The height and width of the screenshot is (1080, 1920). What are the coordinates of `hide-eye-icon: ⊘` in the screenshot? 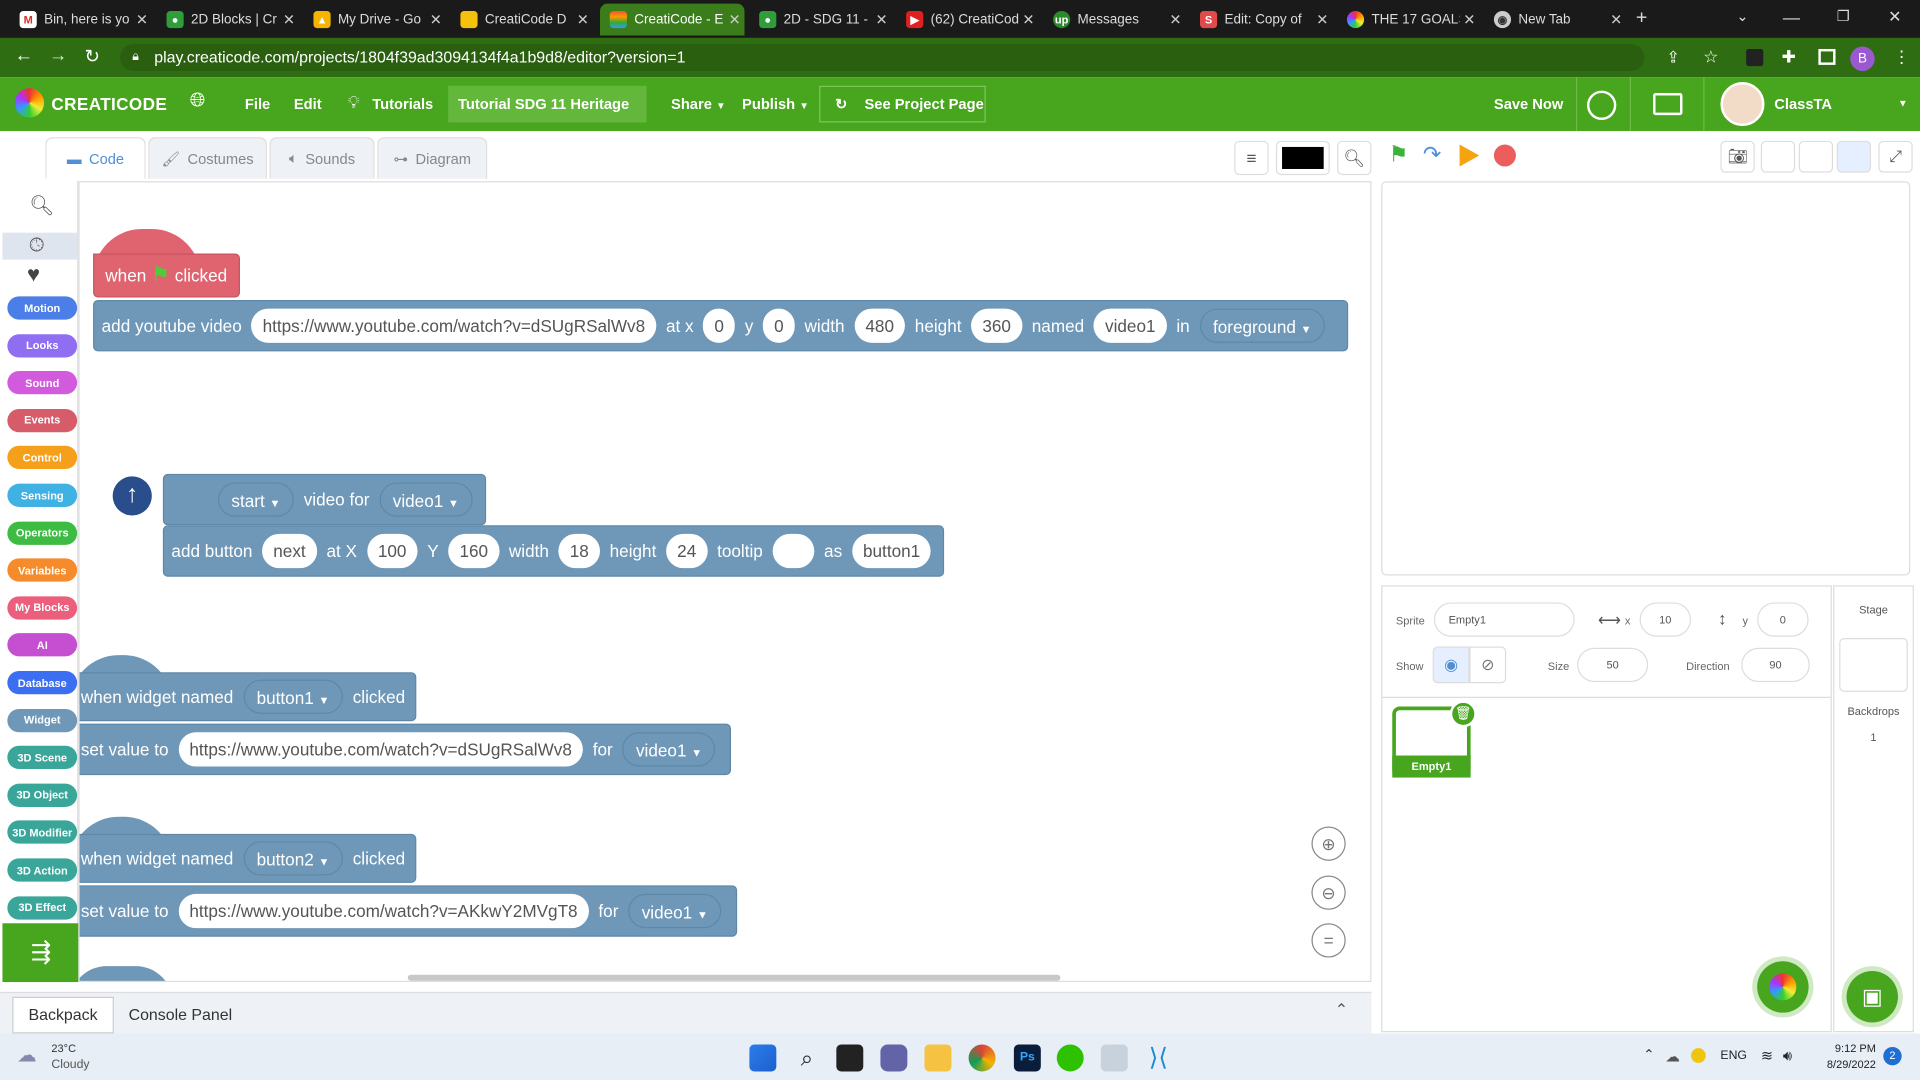 It's located at (1488, 665).